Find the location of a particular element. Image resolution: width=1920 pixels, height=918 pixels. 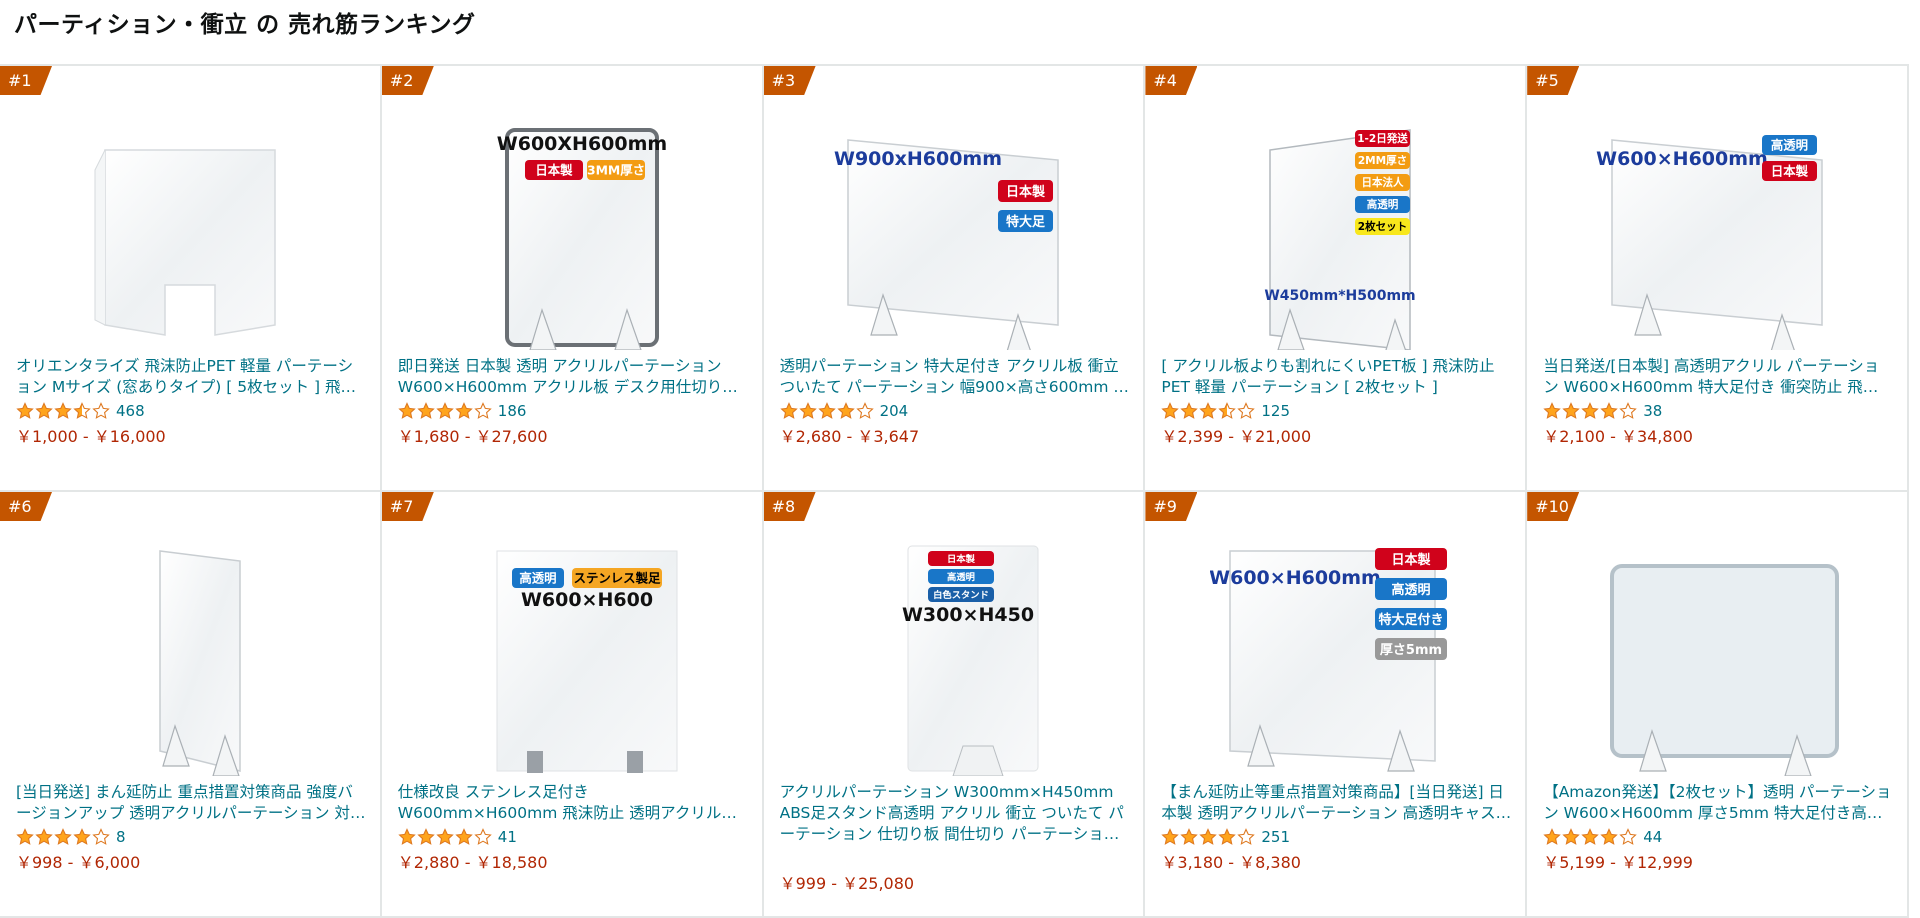

rank-badge: #1 is located at coordinates (26, 80).